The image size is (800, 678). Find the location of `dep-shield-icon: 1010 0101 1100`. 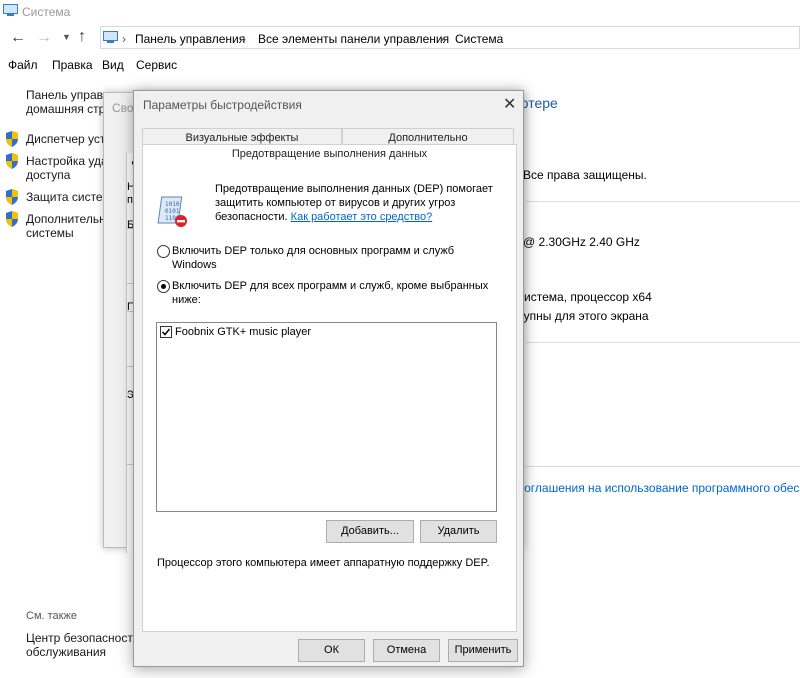

dep-shield-icon: 1010 0101 1100 is located at coordinates (172, 211).